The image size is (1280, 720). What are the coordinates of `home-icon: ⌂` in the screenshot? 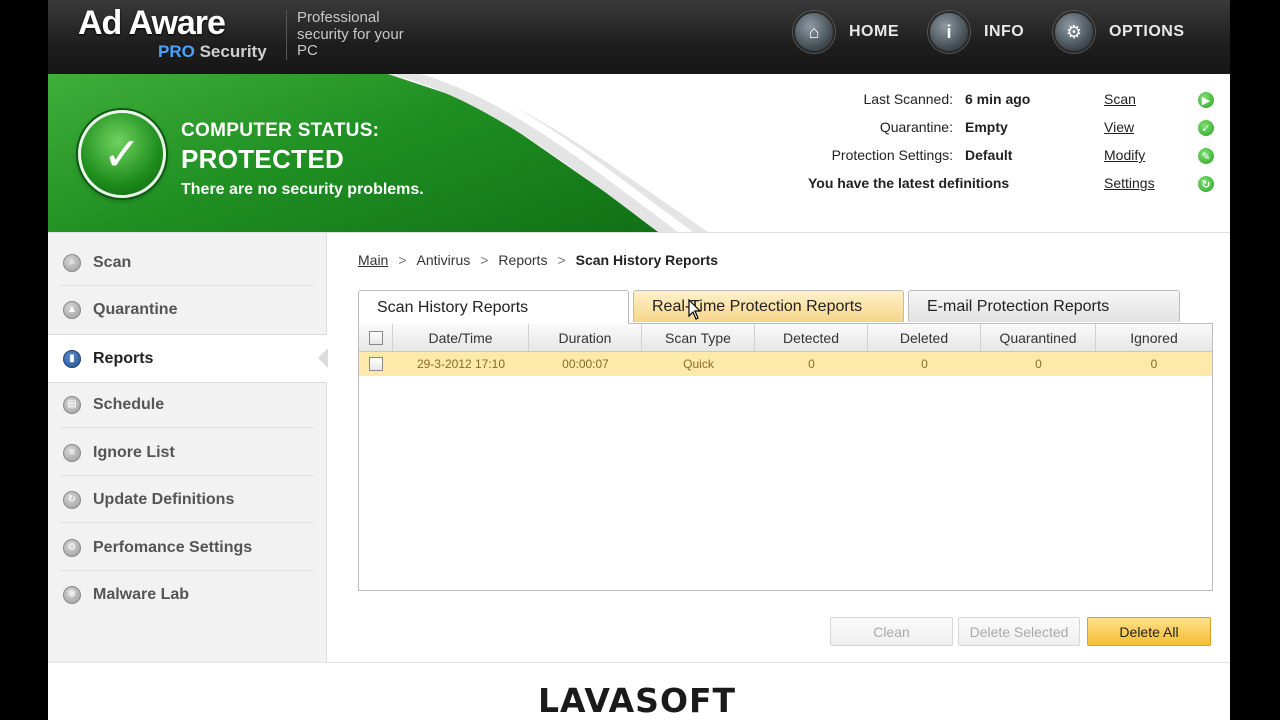 It's located at (814, 32).